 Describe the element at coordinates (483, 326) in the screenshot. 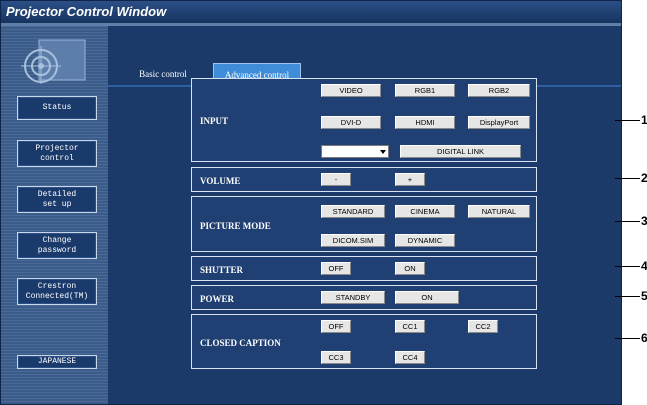

I see `cc2-button: CC2` at that location.